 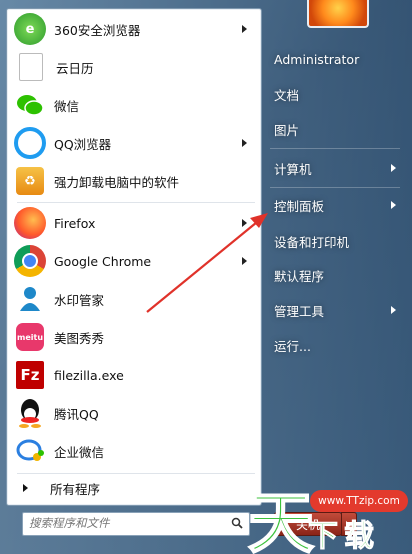 What do you see at coordinates (293, 169) in the screenshot?
I see `right-item-label: 计算机` at bounding box center [293, 169].